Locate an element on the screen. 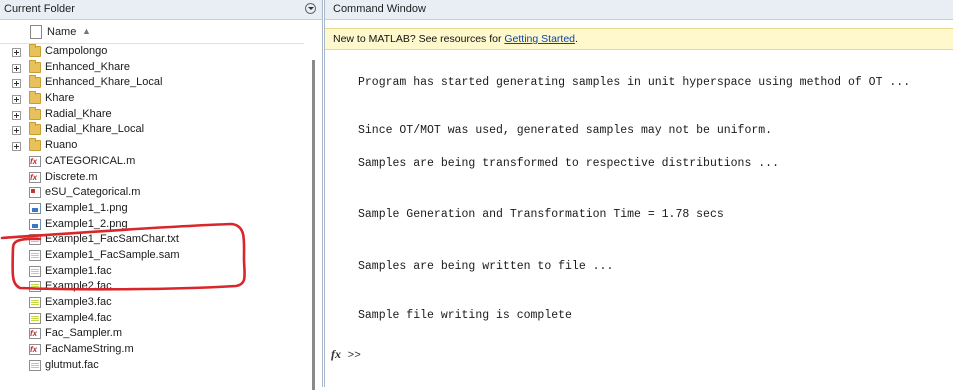  current-folder-header: Current Folder is located at coordinates (161, 10).